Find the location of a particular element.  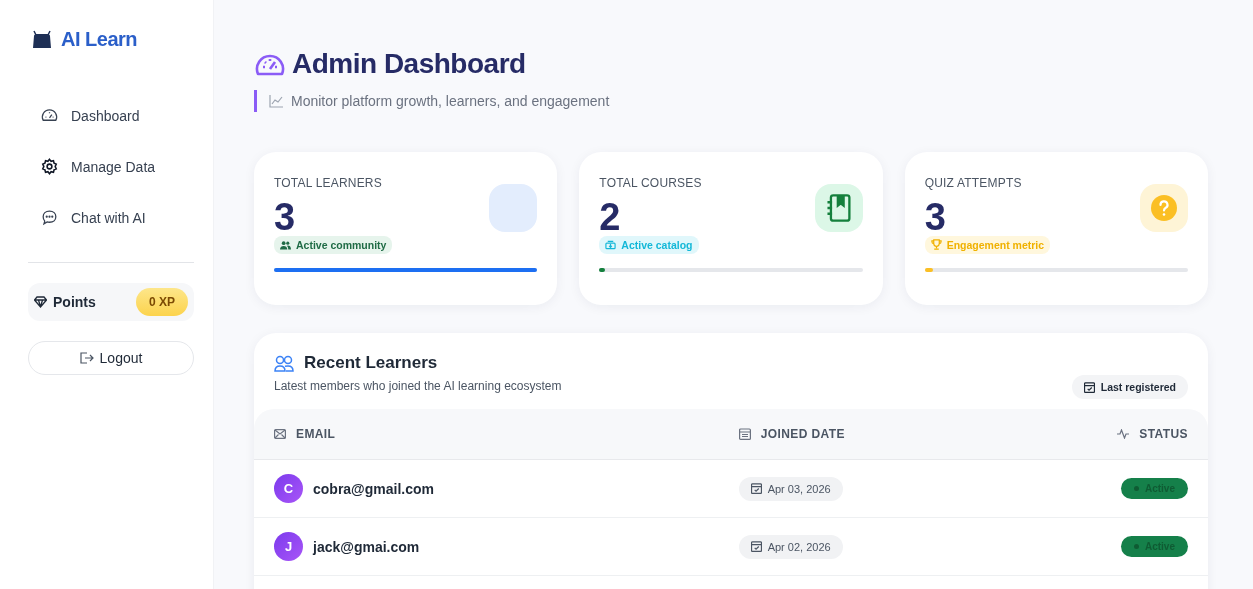

last-registered-tag: Last registered is located at coordinates (1129, 387).